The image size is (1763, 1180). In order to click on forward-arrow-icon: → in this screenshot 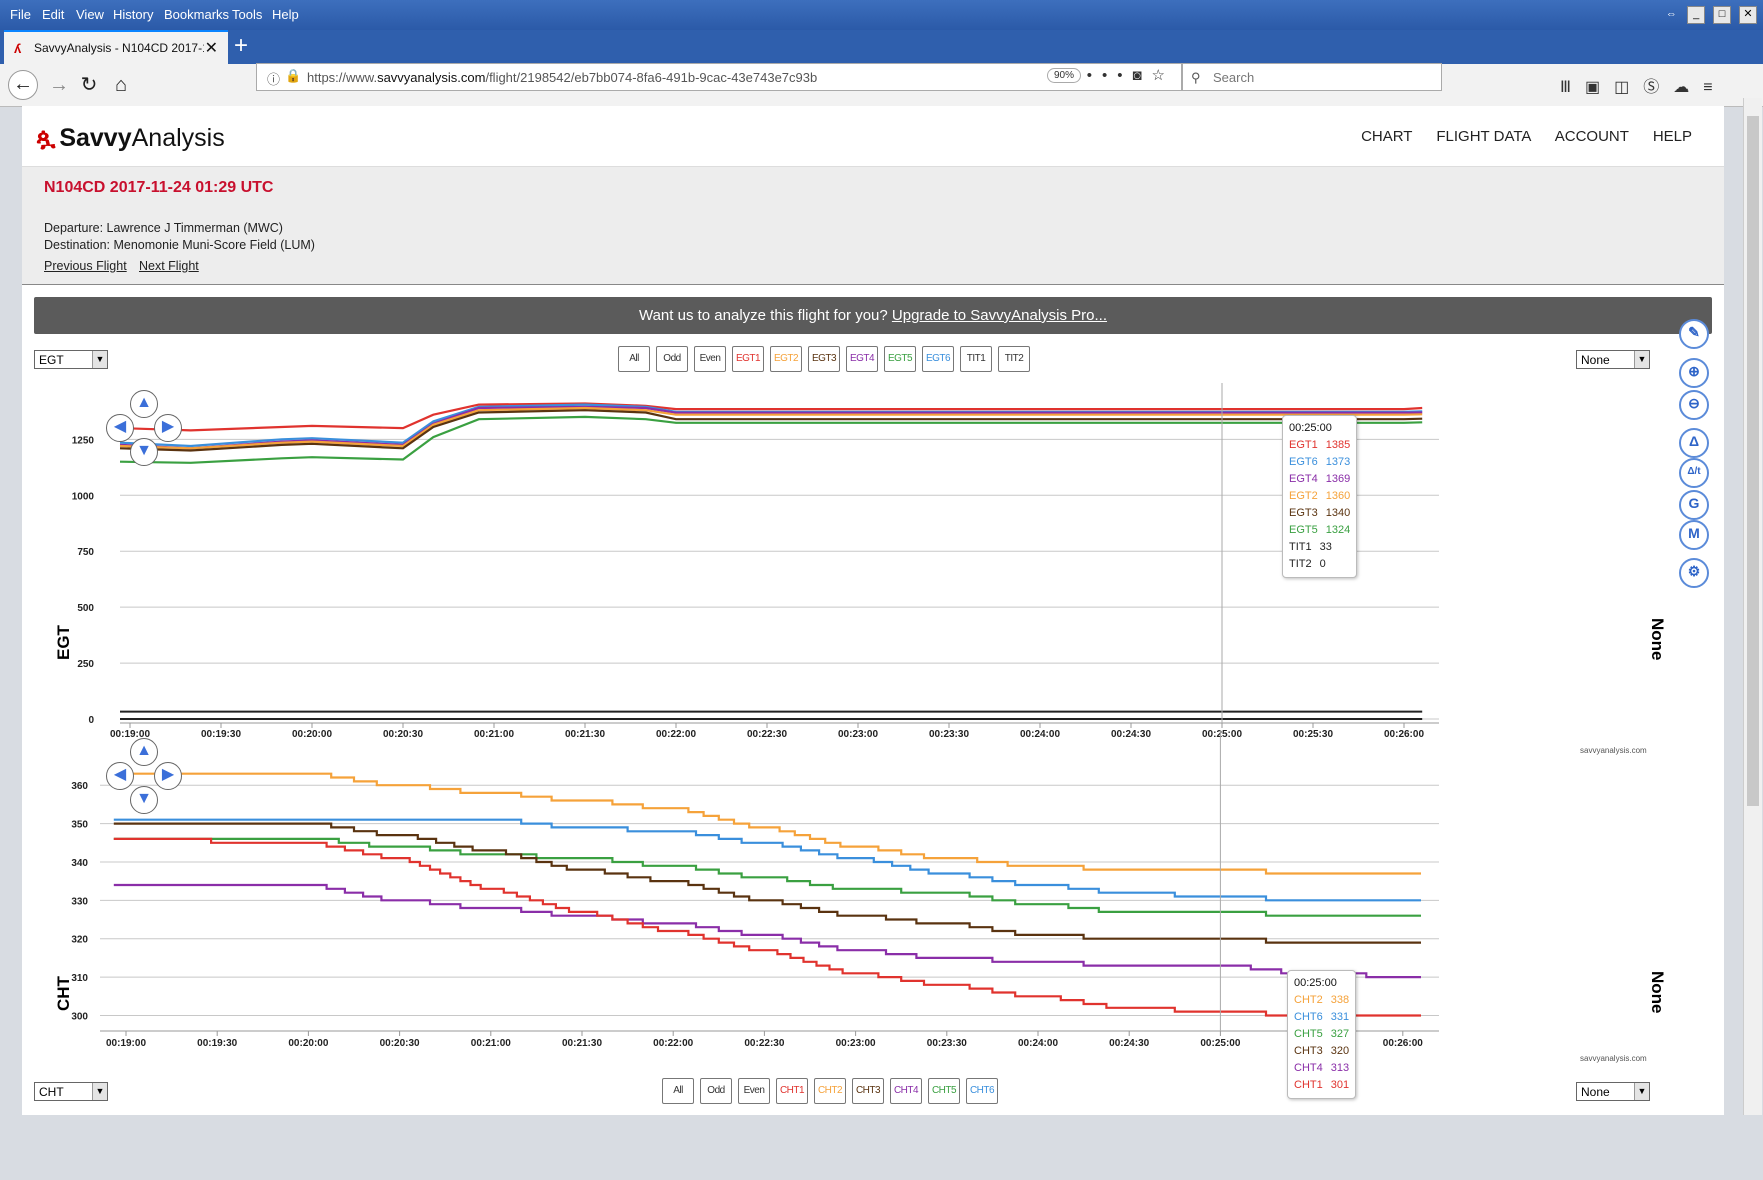, I will do `click(59, 85)`.